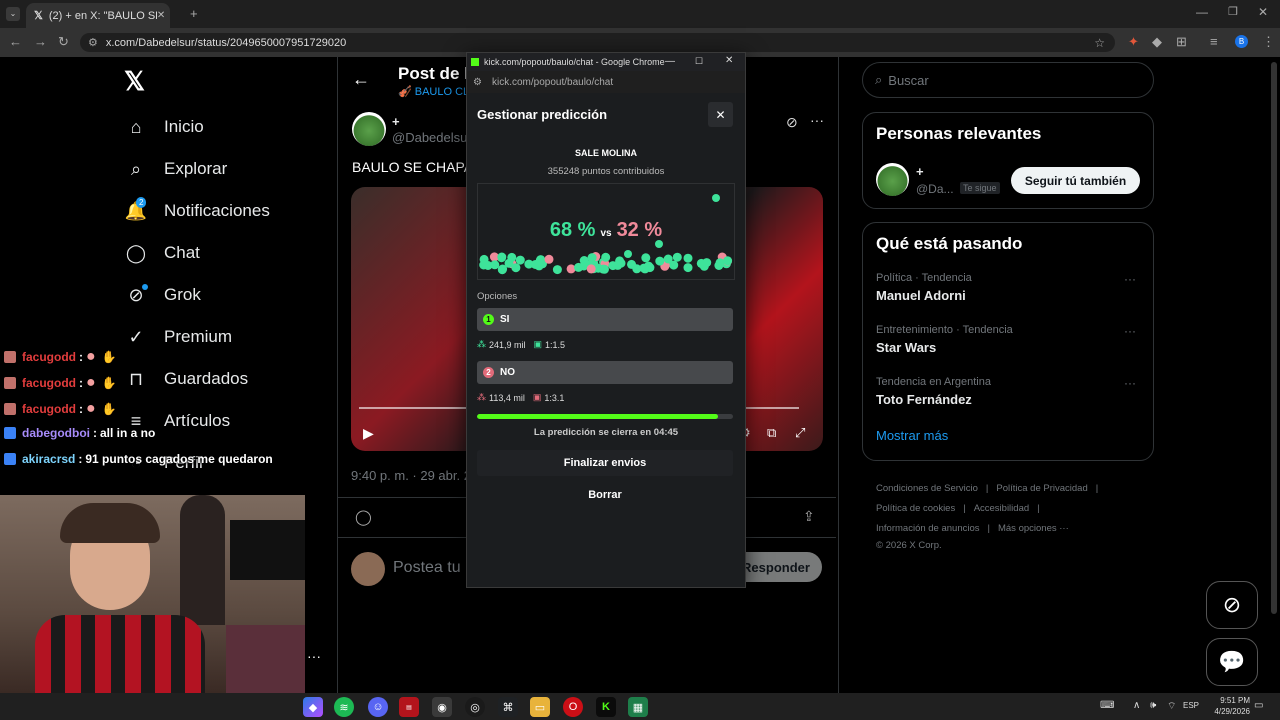 The image size is (1280, 720). I want to click on reload-icon: ↻, so click(63, 42).